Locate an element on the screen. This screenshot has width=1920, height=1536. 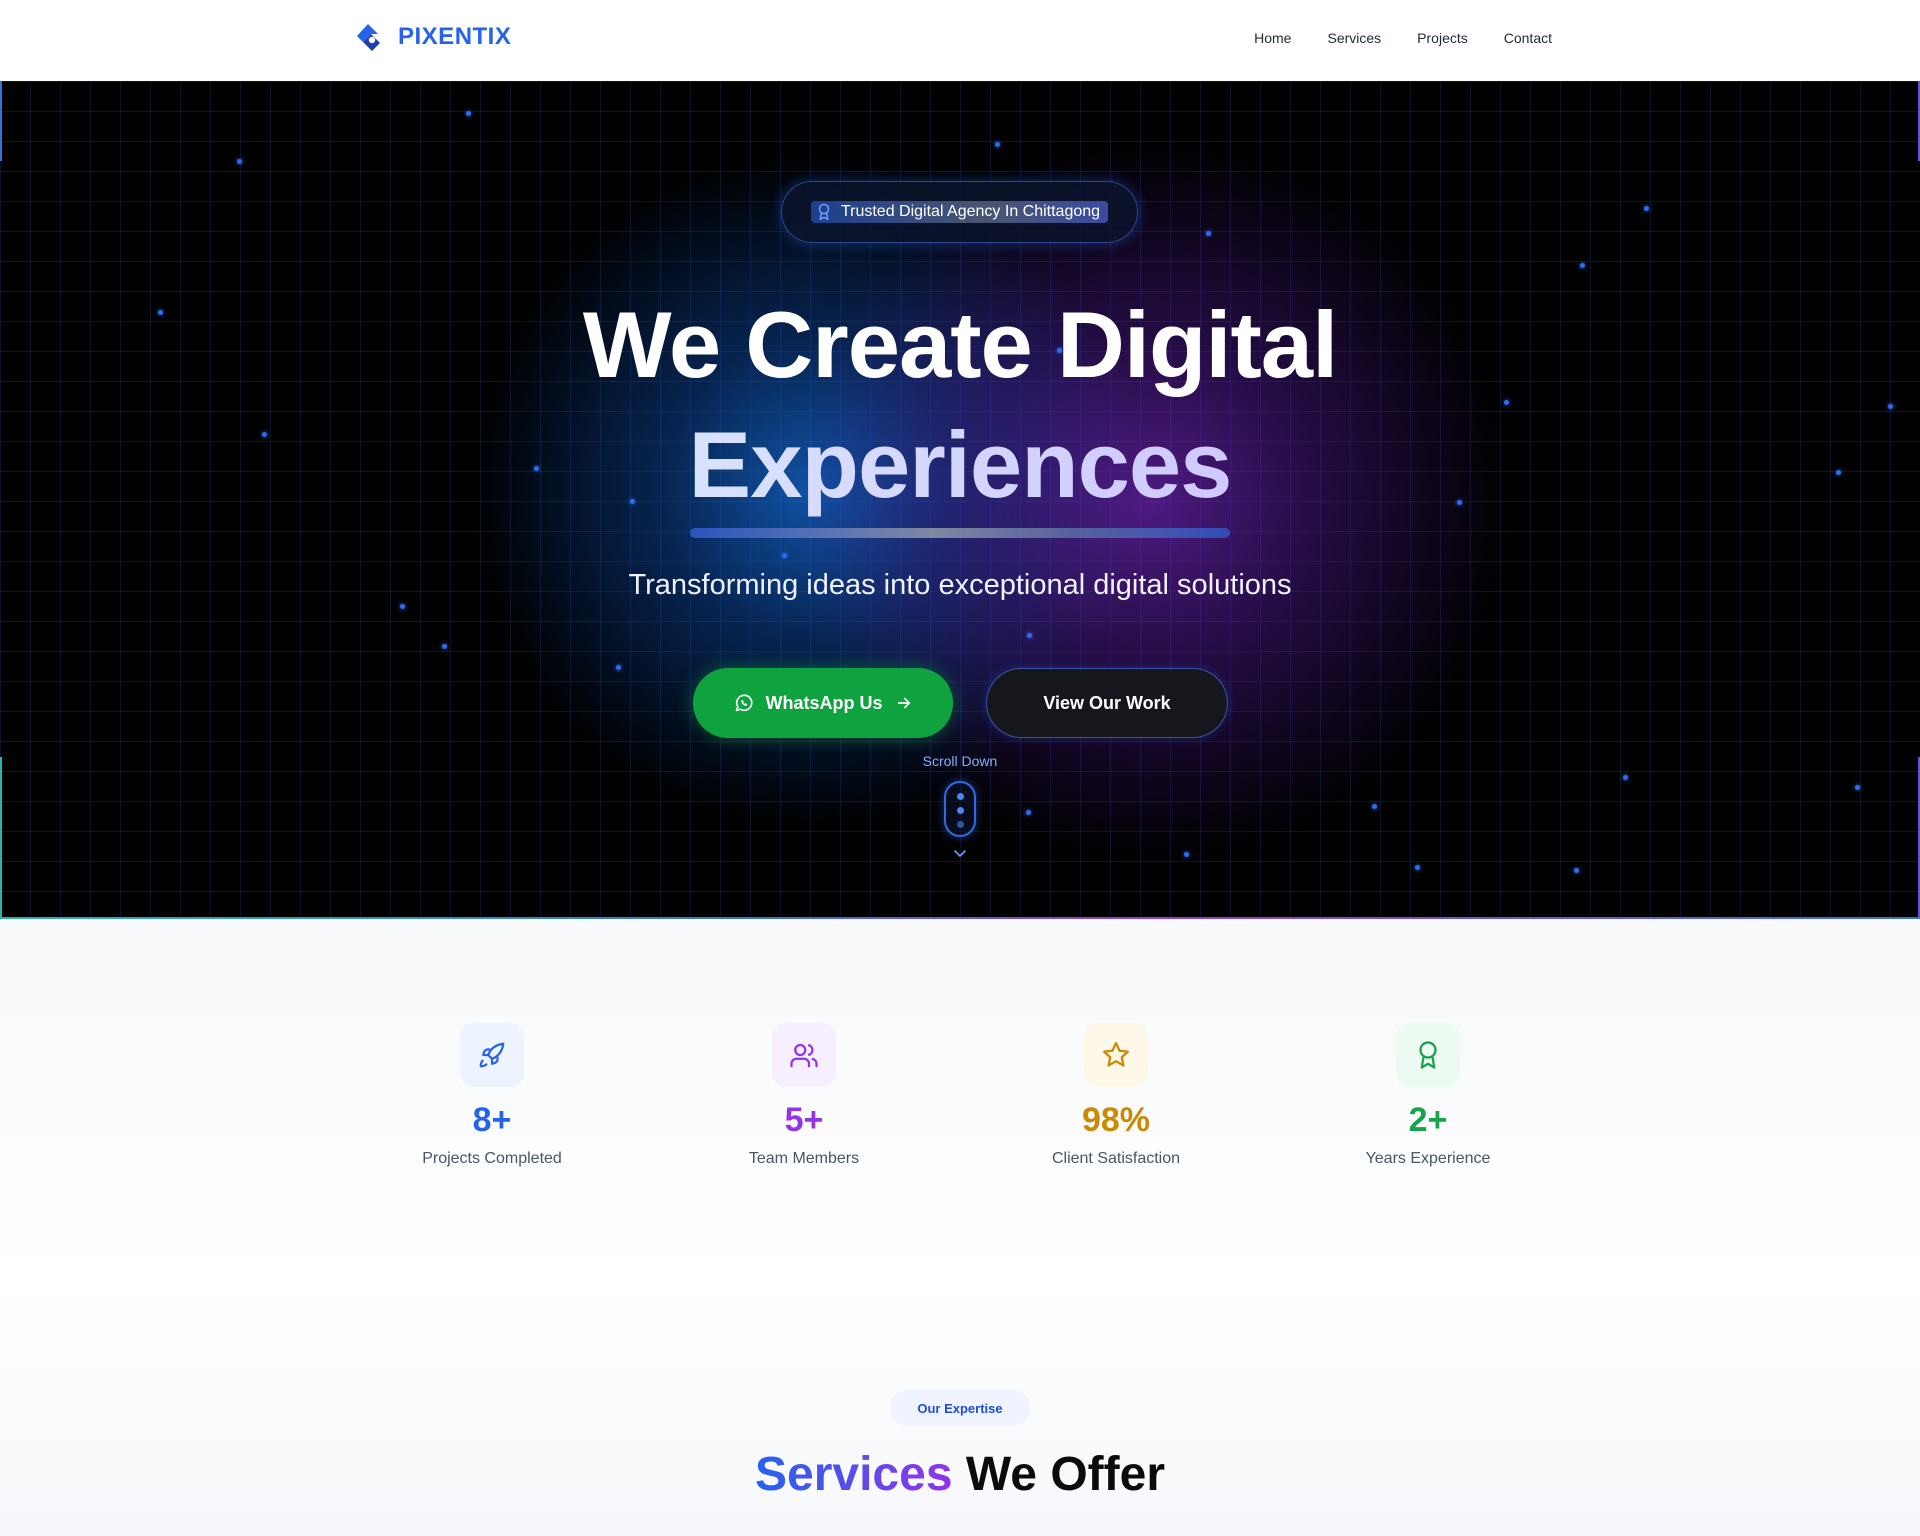
chevron-down-icon is located at coordinates (960, 853).